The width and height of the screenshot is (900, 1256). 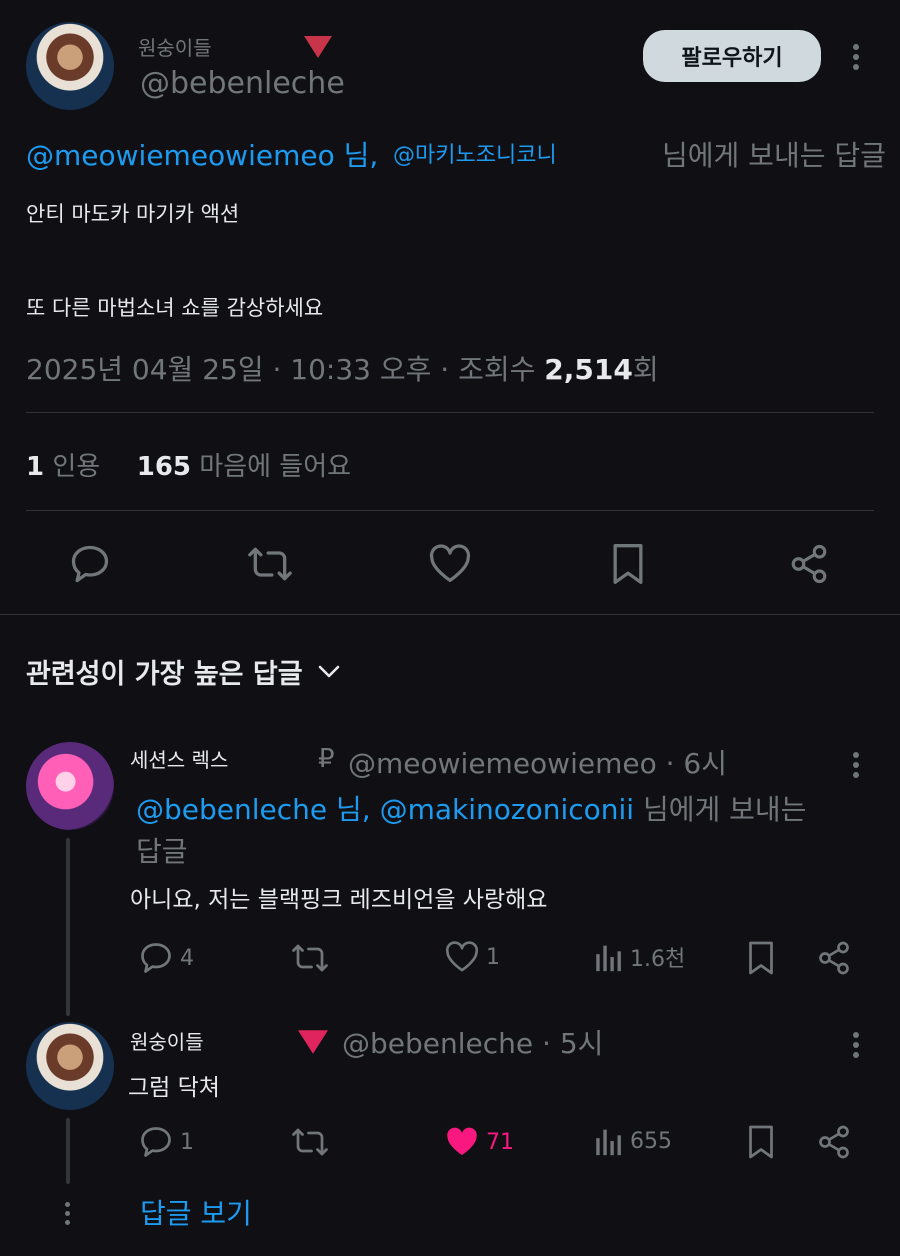 What do you see at coordinates (537, 762) in the screenshot?
I see `reply-handle-time: @meowiemeowiemeo · 6시` at bounding box center [537, 762].